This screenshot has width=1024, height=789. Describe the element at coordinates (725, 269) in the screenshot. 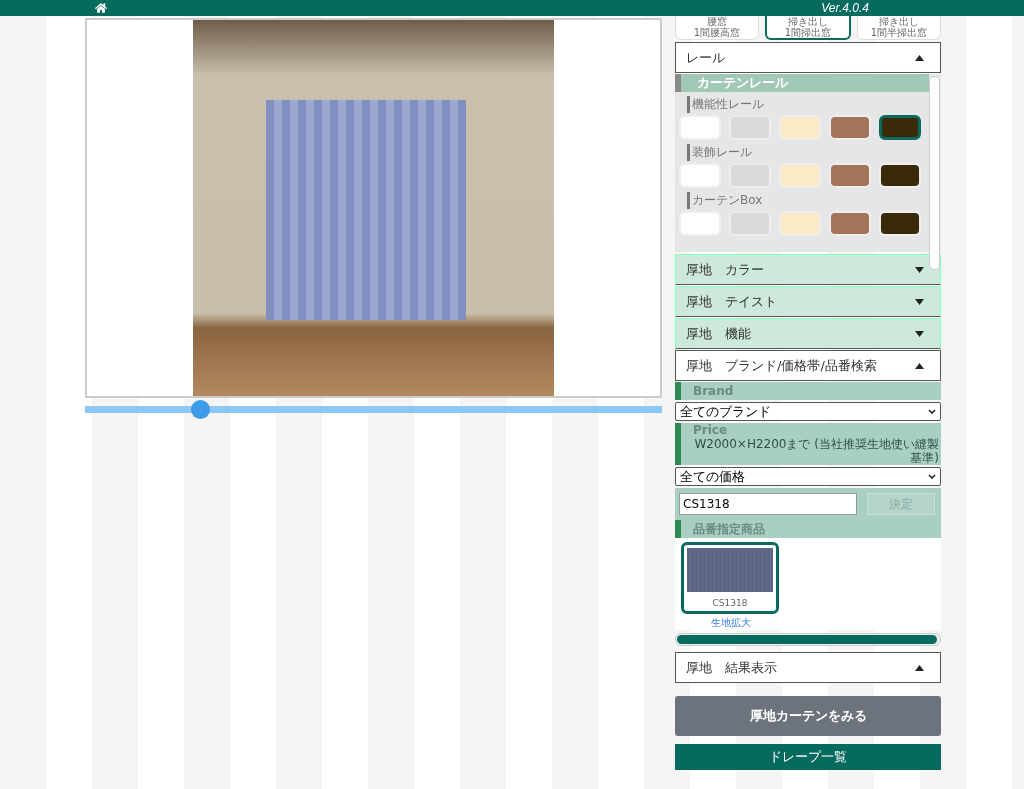

I see `accordion-title: 厚地 カラー` at that location.